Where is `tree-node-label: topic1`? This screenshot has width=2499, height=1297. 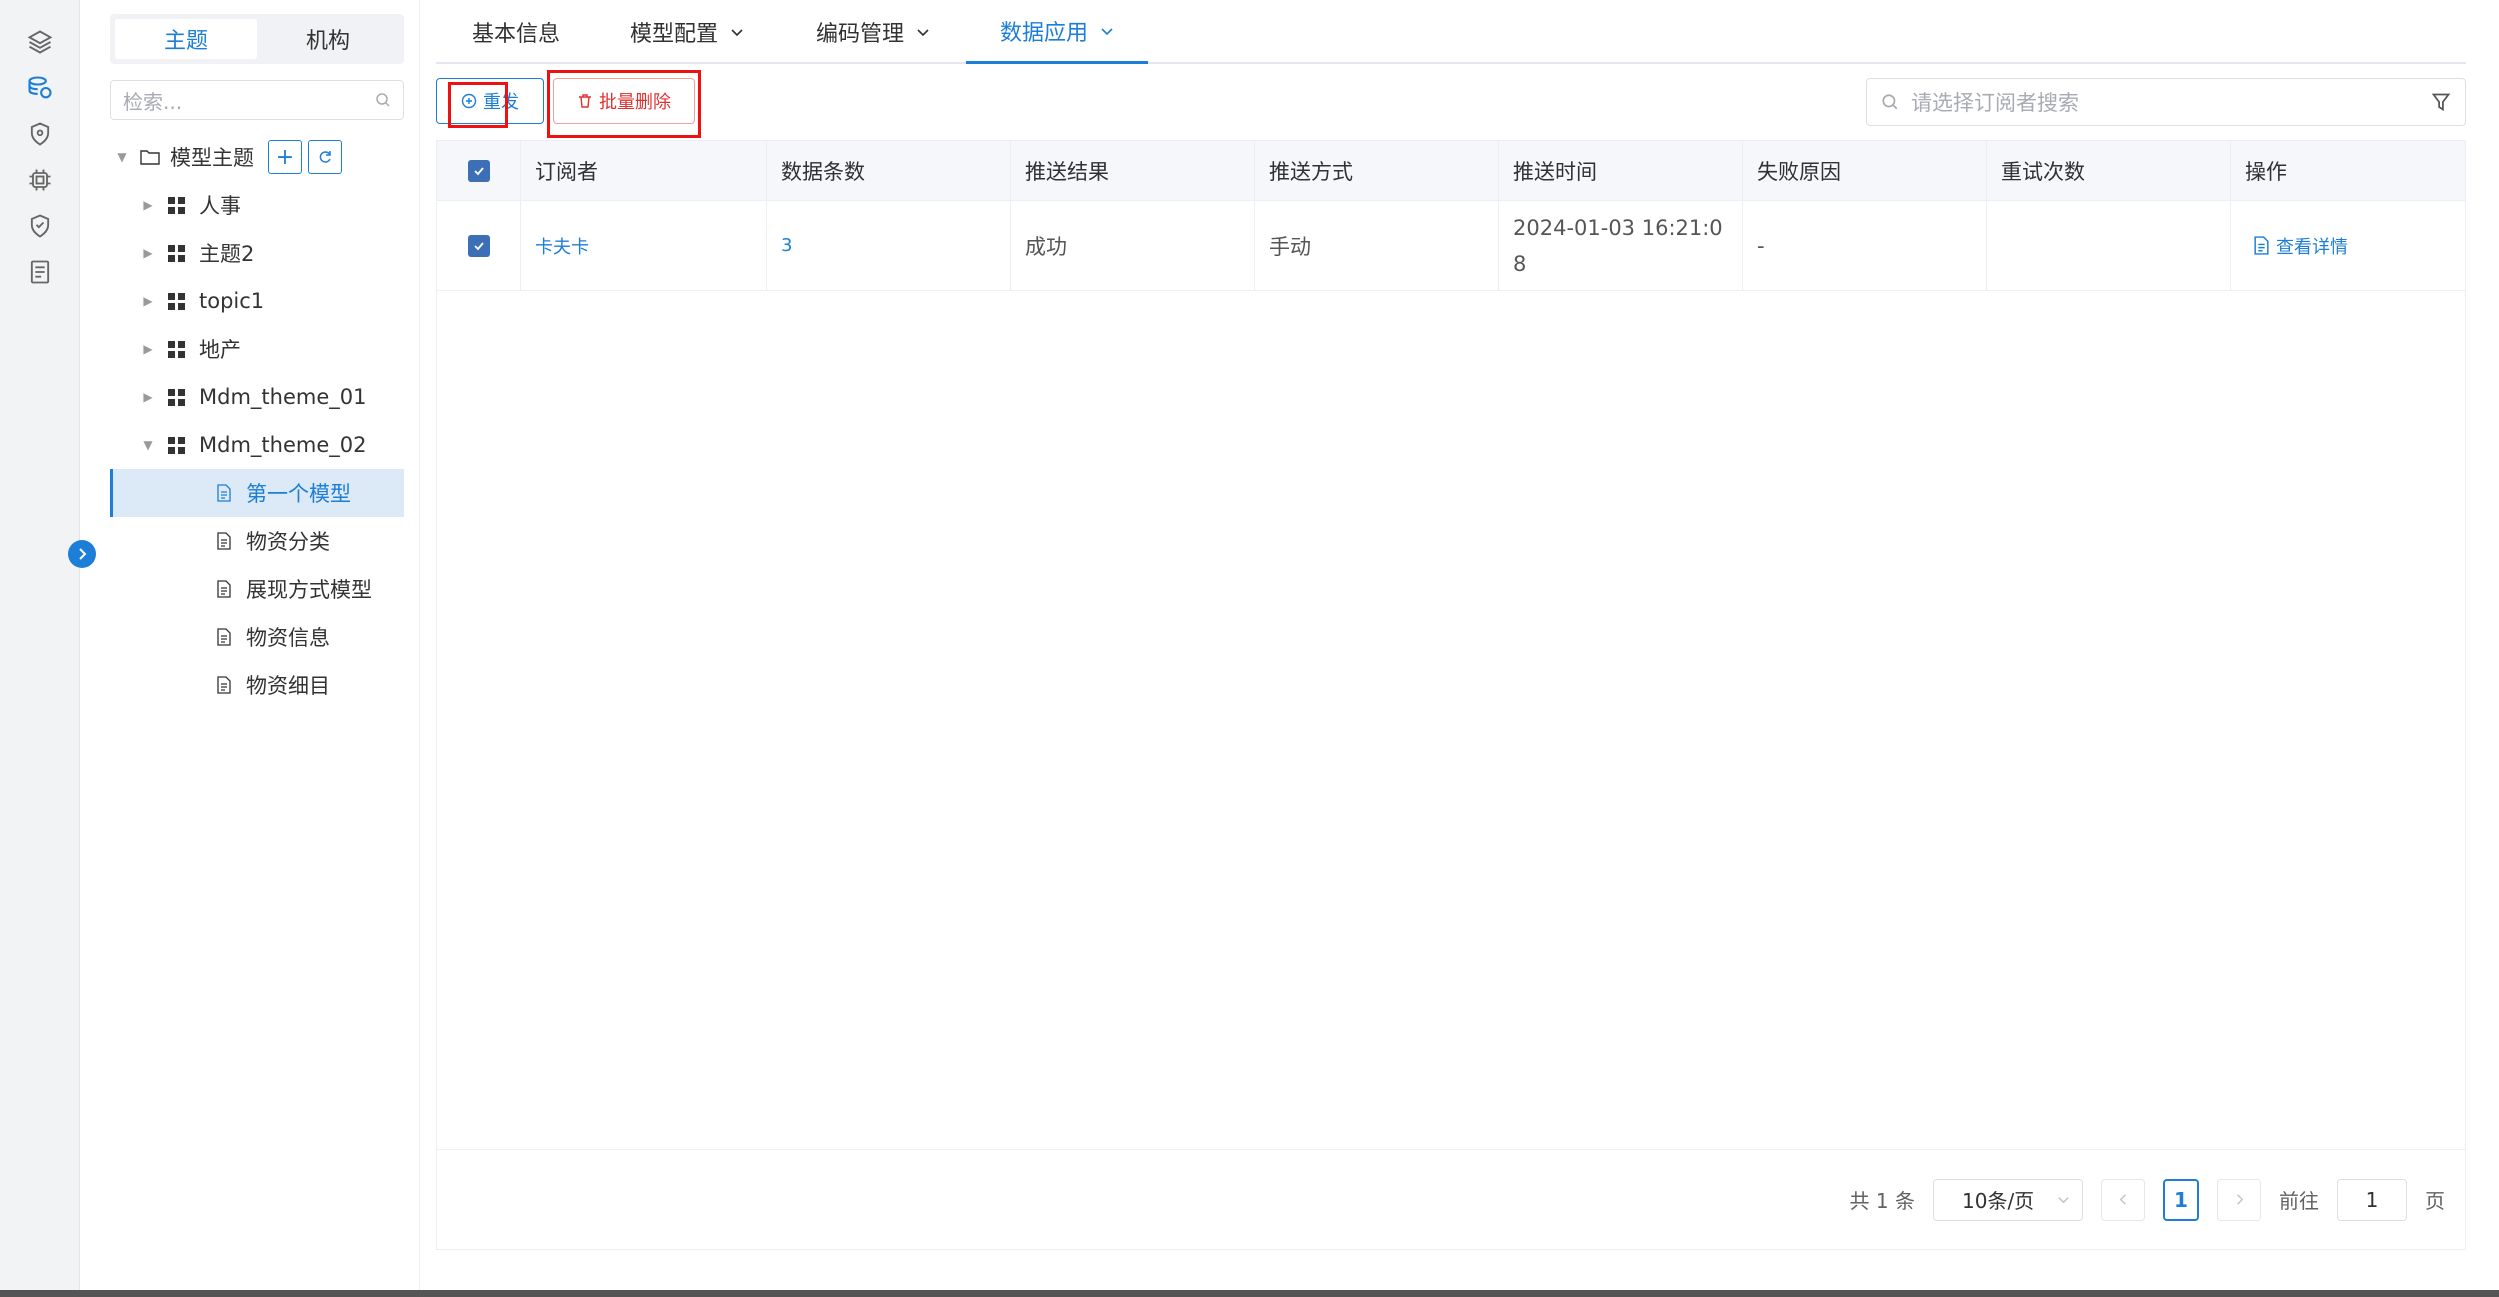
tree-node-label: topic1 is located at coordinates (232, 301).